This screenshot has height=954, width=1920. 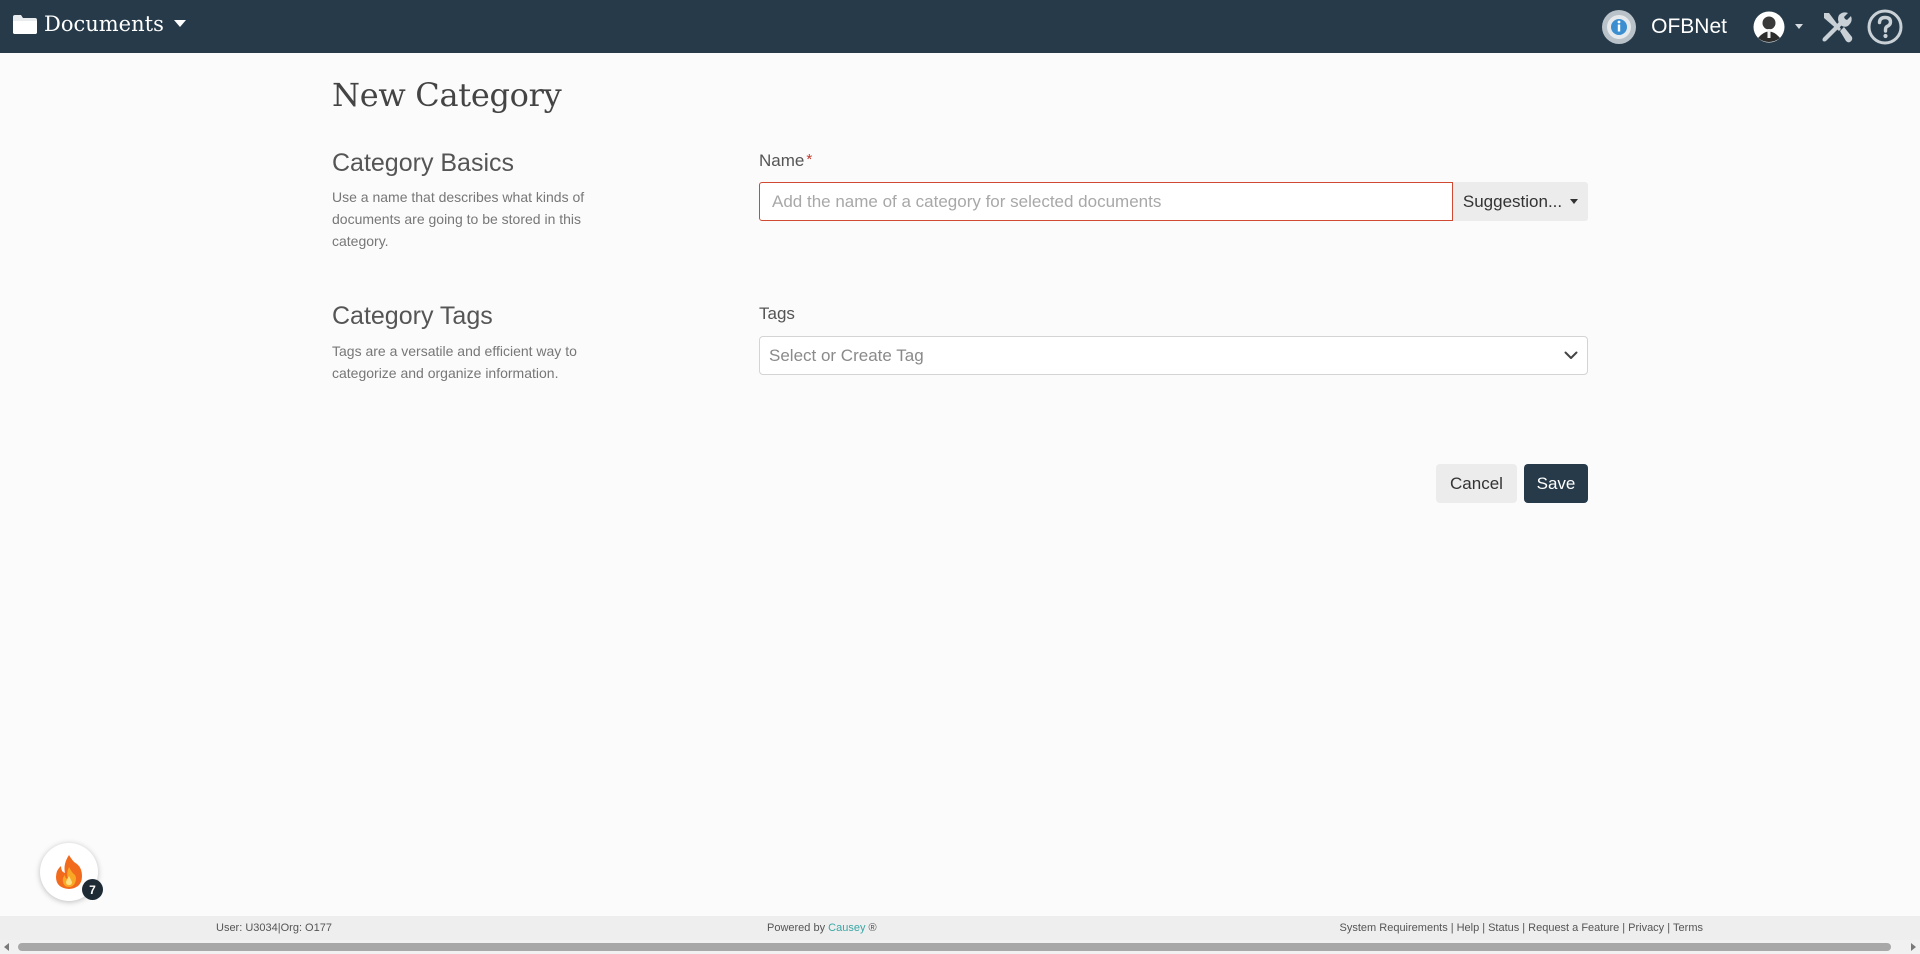 I want to click on footer-powered-by: Powered by Causey ®, so click(x=822, y=928).